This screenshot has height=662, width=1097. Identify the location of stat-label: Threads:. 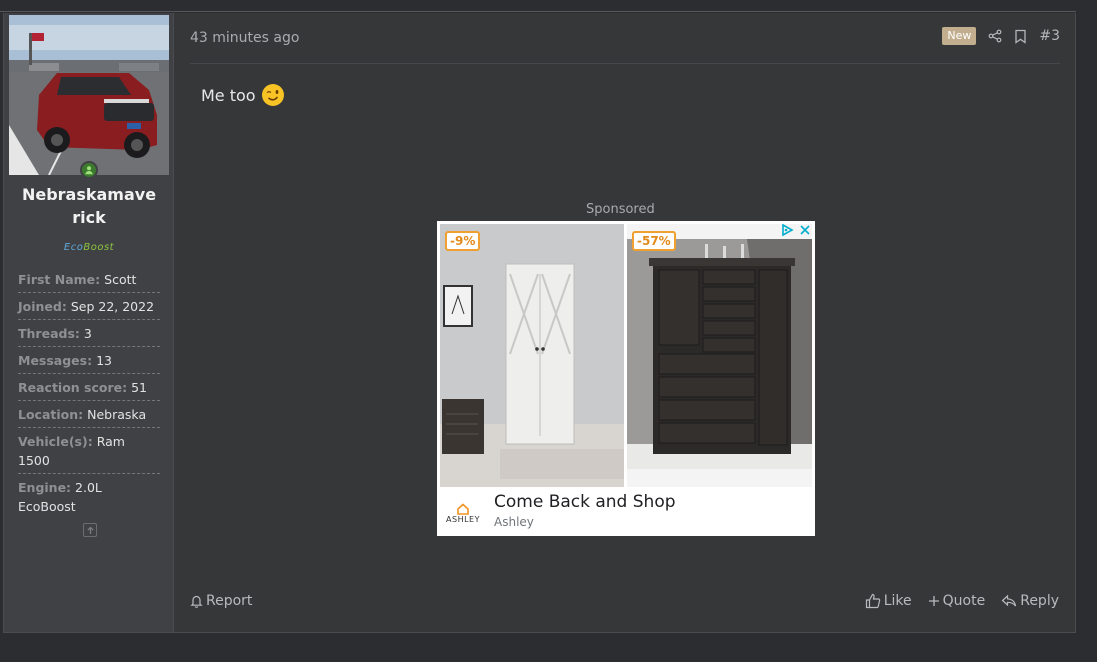
(49, 333).